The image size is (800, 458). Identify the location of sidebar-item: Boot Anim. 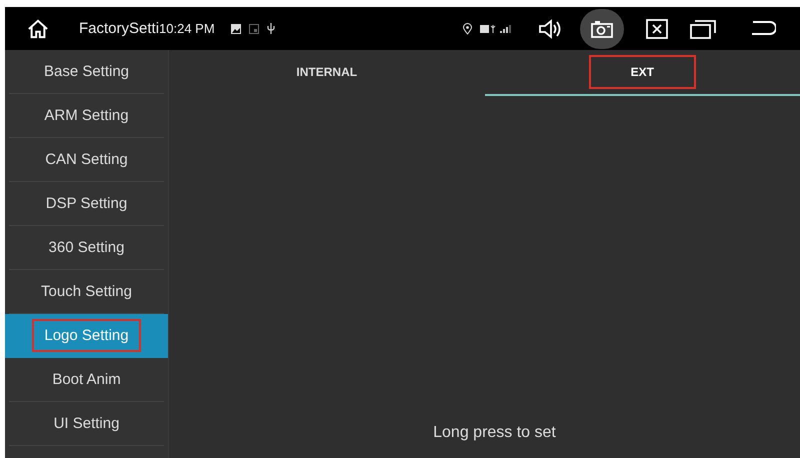
(86, 380).